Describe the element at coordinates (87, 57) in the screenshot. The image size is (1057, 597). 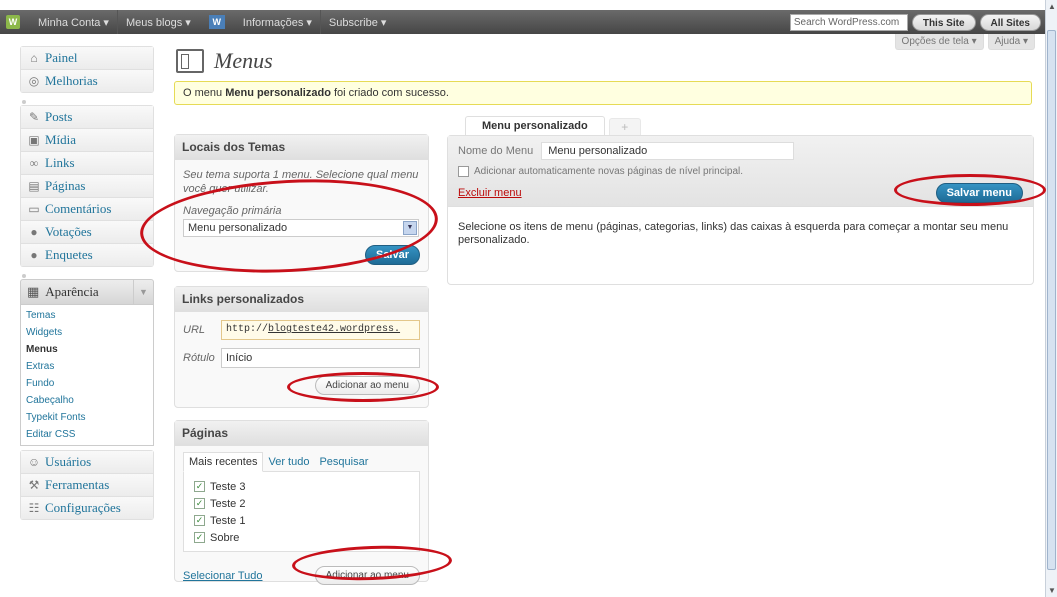
I see `sidebar-item-dashboard: ⌂ Painel` at that location.